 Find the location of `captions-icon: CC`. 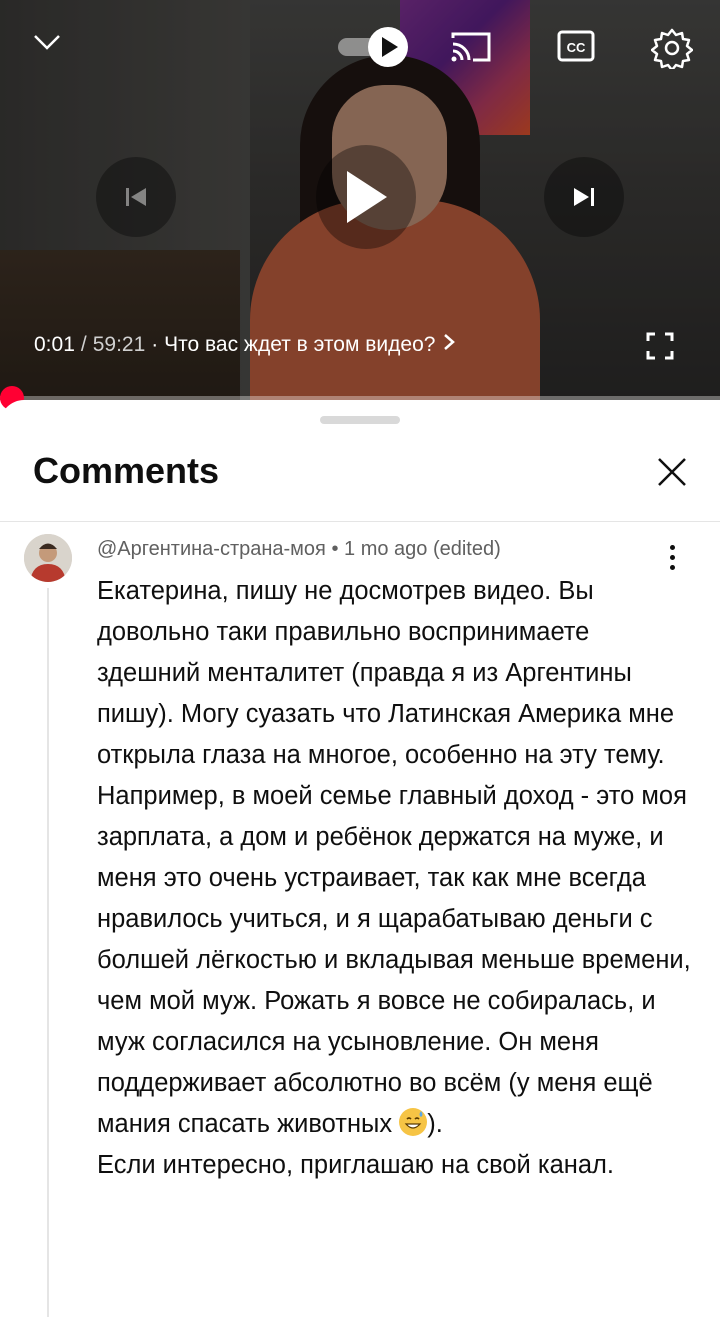

captions-icon: CC is located at coordinates (576, 46).